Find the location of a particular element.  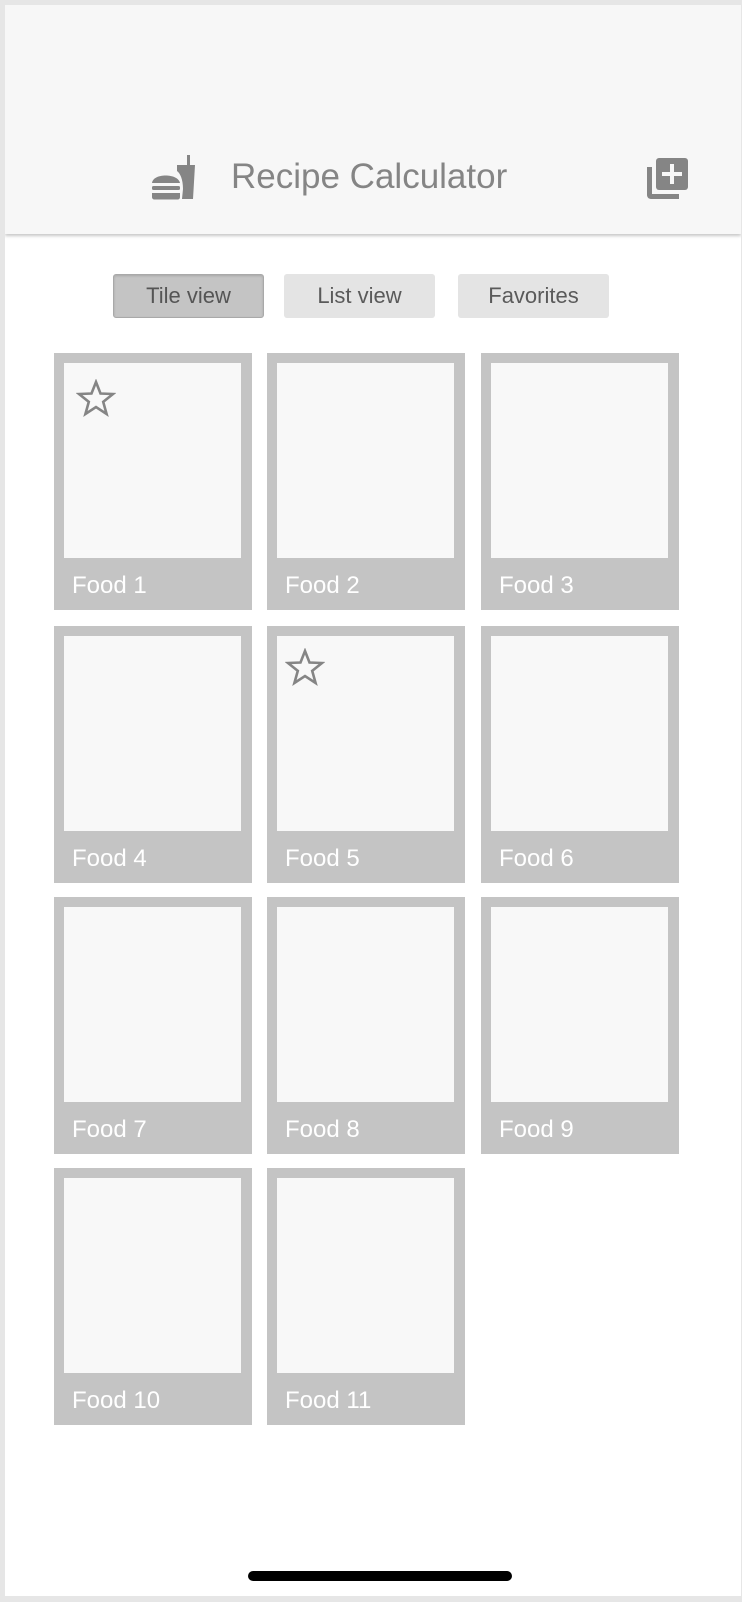

food-label: Food 10 is located at coordinates (116, 1400).